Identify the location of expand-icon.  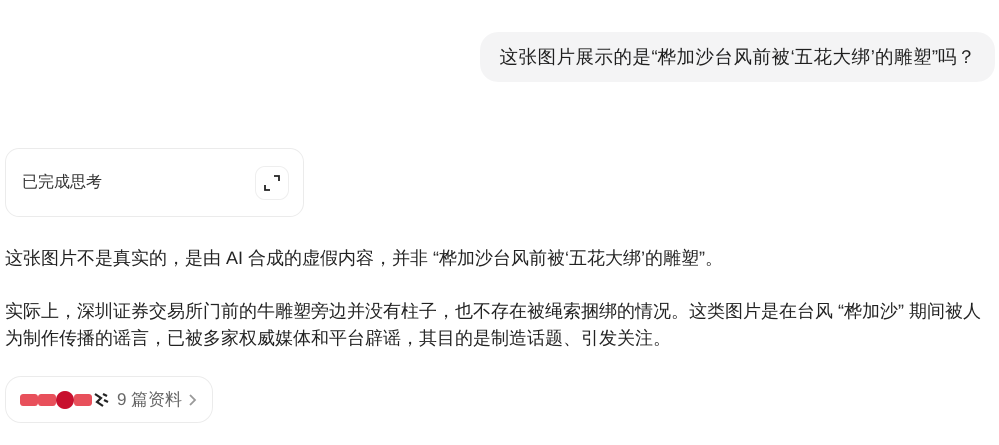
(272, 182).